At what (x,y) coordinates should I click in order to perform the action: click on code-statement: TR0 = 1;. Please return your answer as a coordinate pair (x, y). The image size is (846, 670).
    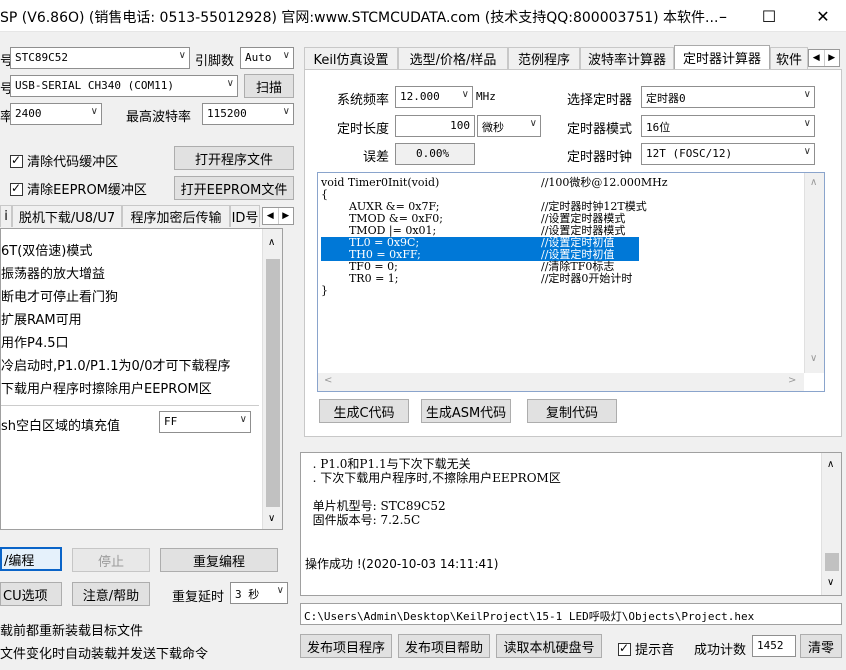
    Looking at the image, I should click on (360, 278).